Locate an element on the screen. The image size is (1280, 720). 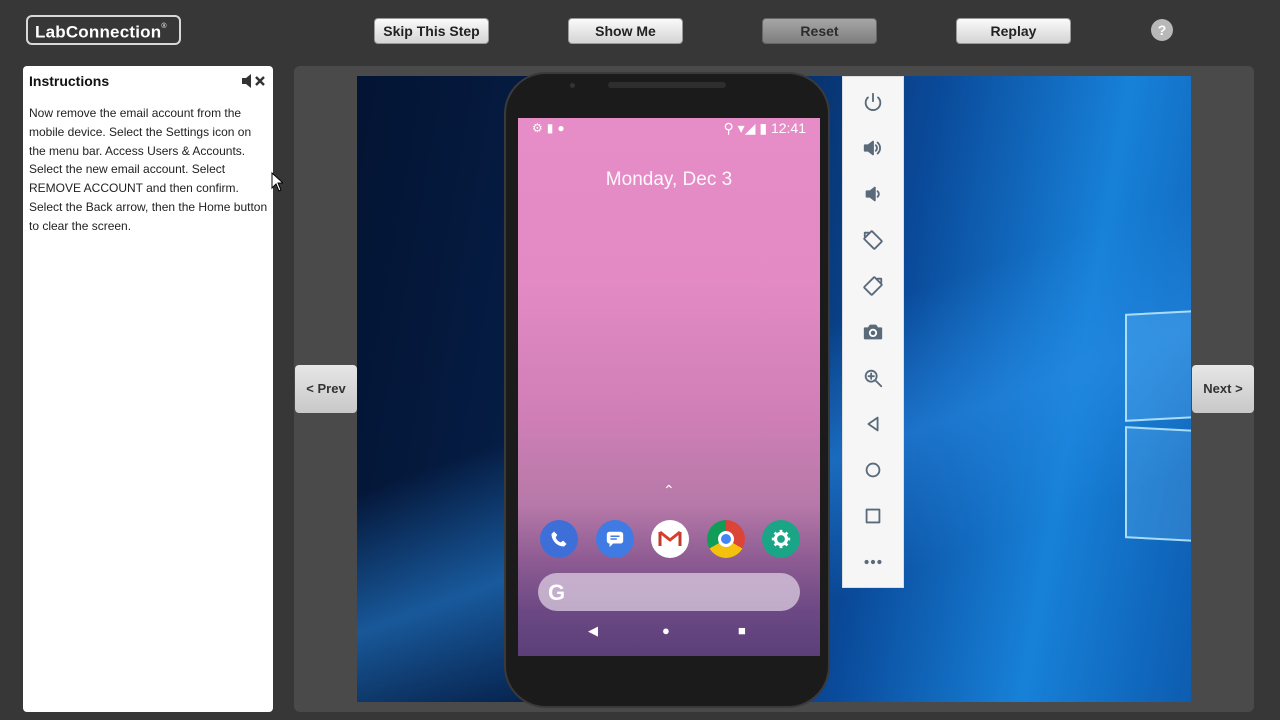
instructions-title: Instructions is located at coordinates (69, 81).